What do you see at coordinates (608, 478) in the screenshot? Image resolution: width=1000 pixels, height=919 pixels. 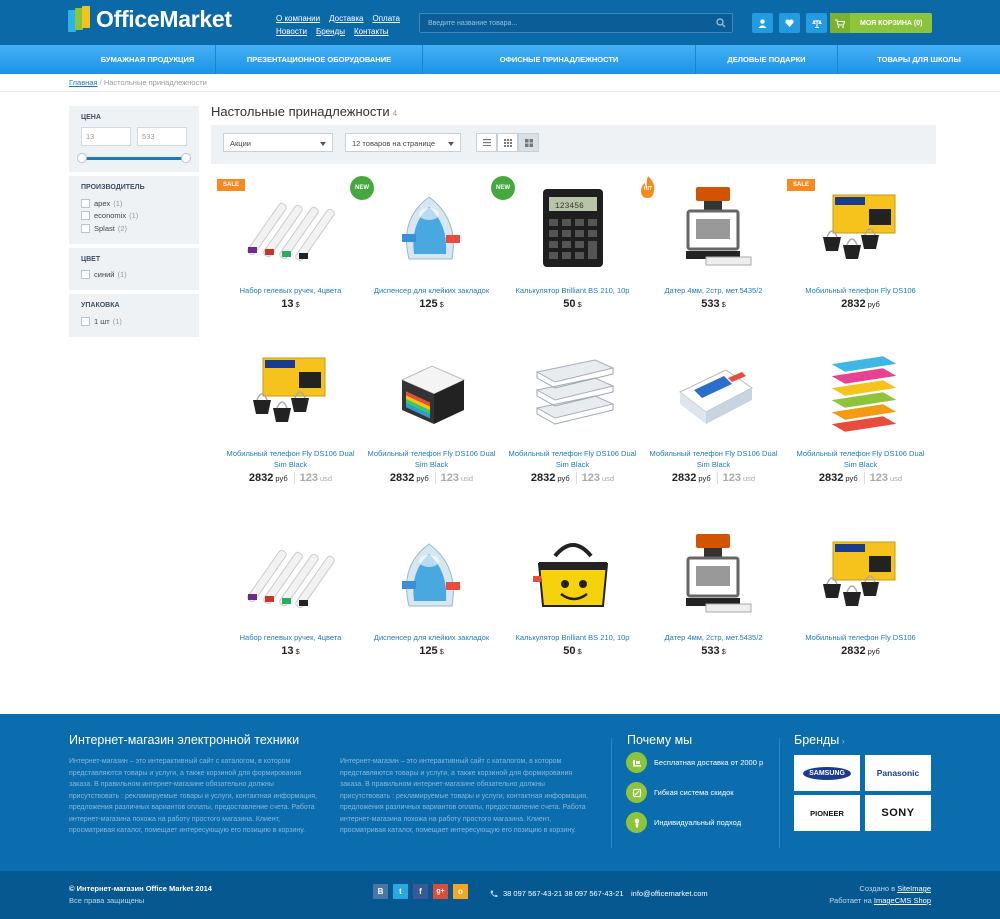 I see `old-price-currency: usd` at bounding box center [608, 478].